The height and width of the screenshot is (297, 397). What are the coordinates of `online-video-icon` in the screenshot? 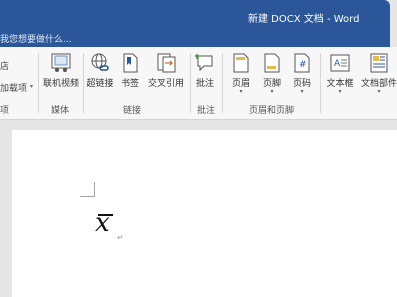 It's located at (61, 62).